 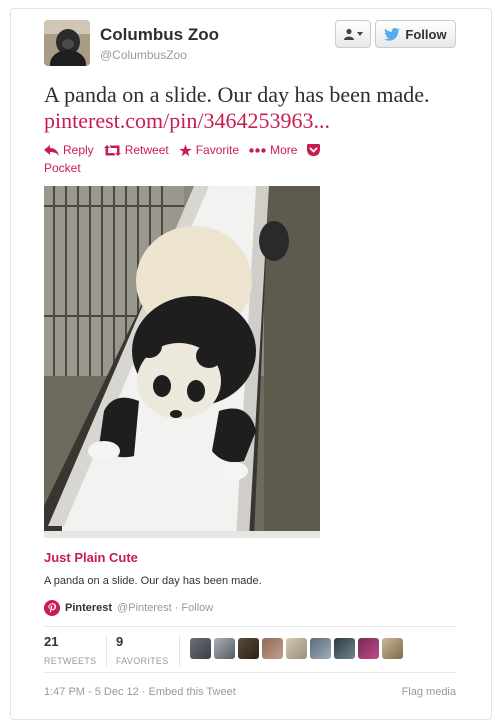 What do you see at coordinates (143, 55) in the screenshot?
I see `user-handle: @ColumbusZoo` at bounding box center [143, 55].